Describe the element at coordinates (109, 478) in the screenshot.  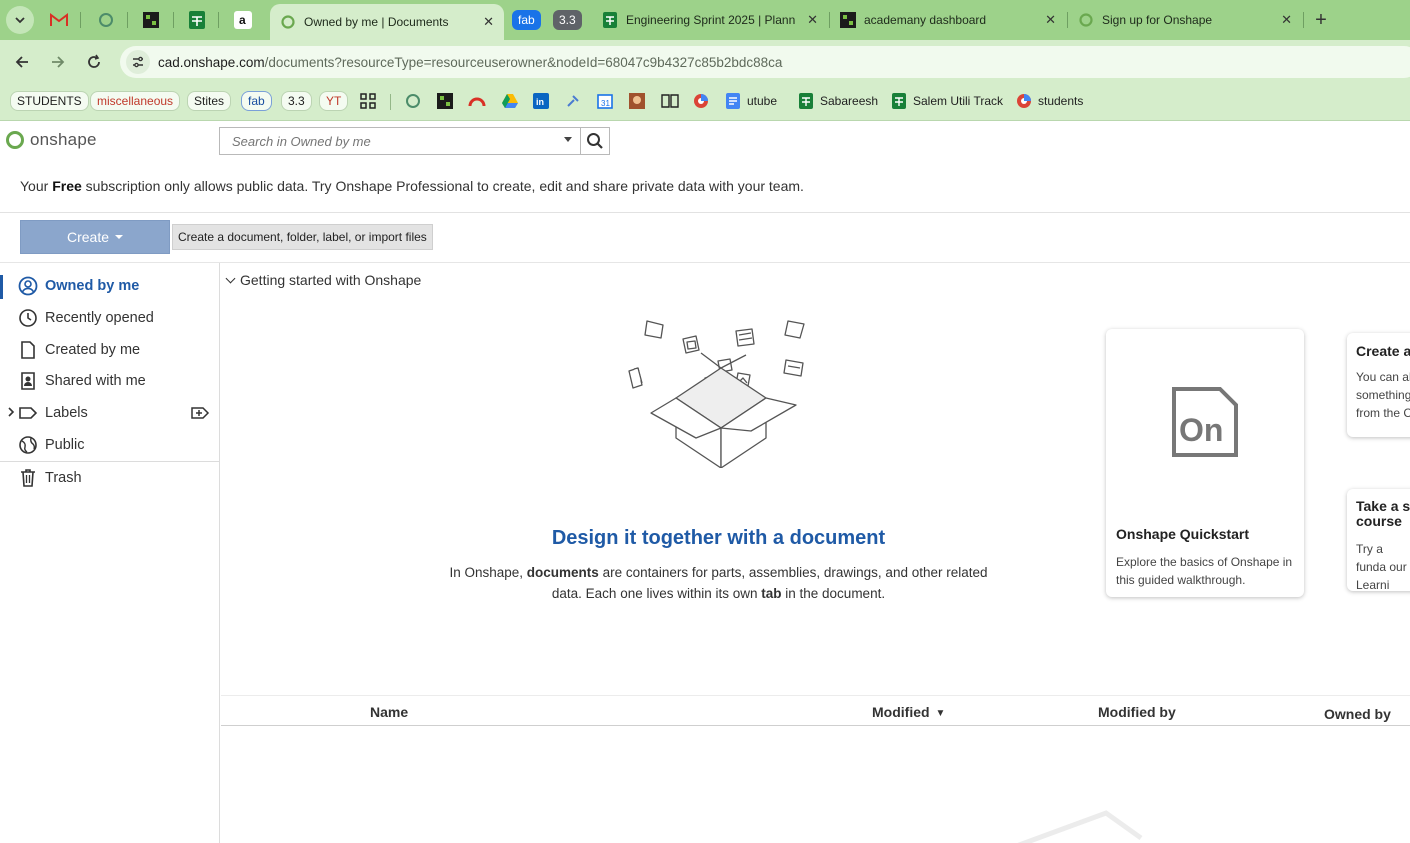
I see `sidebar-item-trash: Trash` at that location.